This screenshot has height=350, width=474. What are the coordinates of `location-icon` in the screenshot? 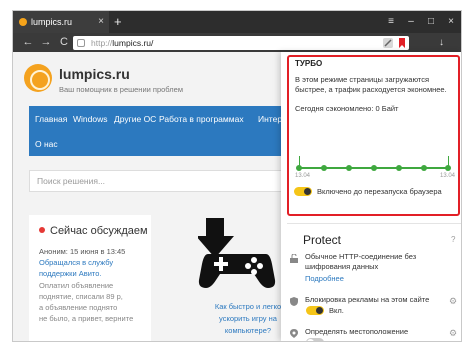 It's located at (294, 333).